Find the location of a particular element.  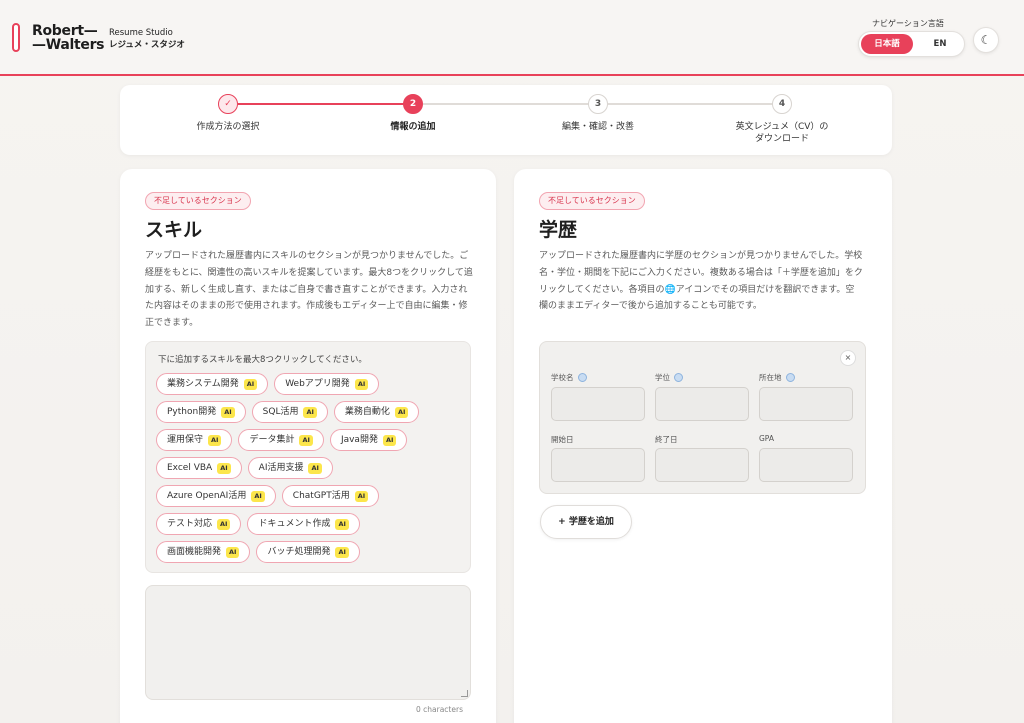

school-label: 学校名 is located at coordinates (569, 377).